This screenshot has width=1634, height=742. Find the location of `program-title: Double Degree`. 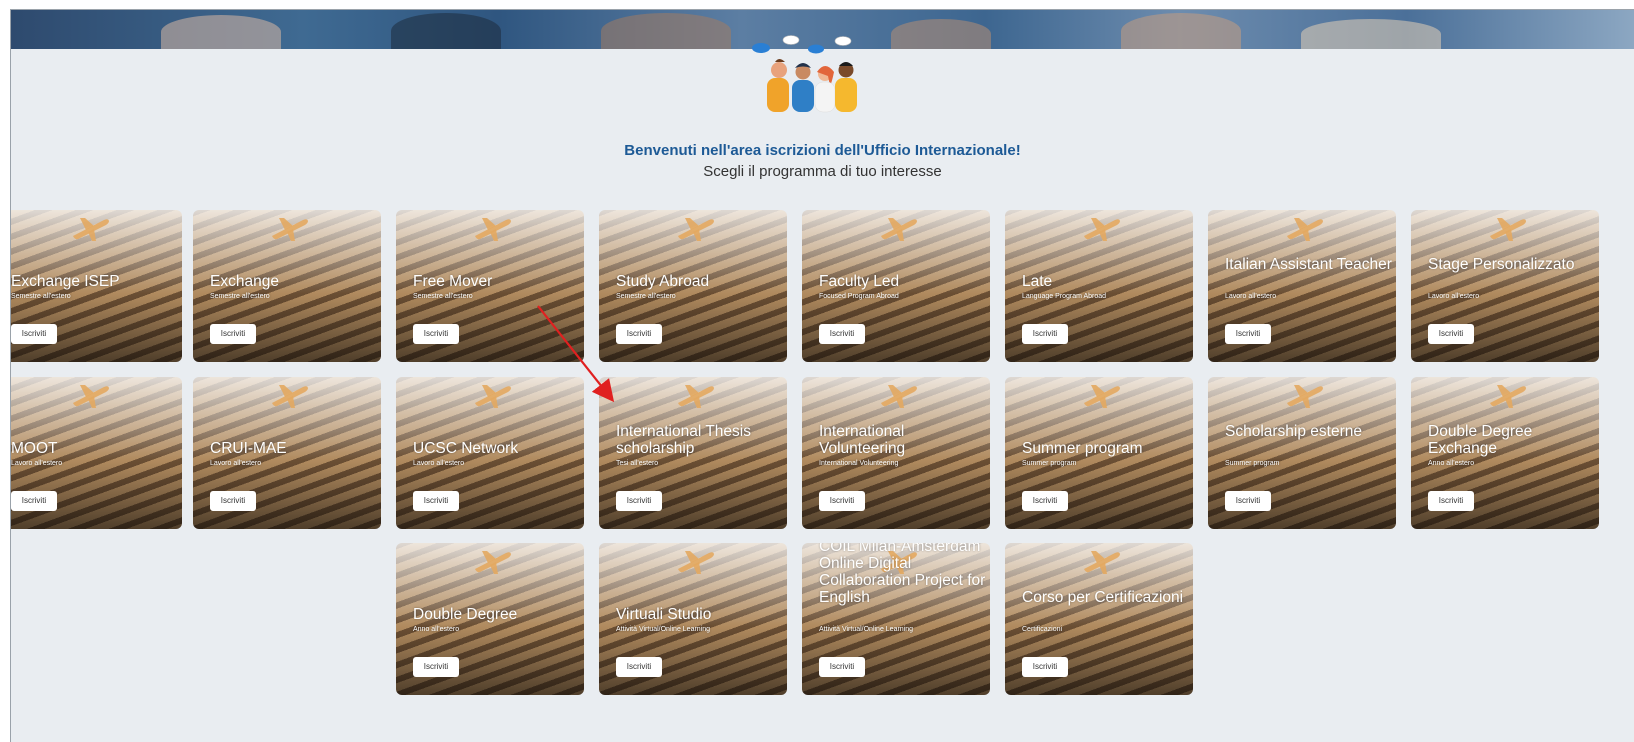

program-title: Double Degree is located at coordinates (465, 614).